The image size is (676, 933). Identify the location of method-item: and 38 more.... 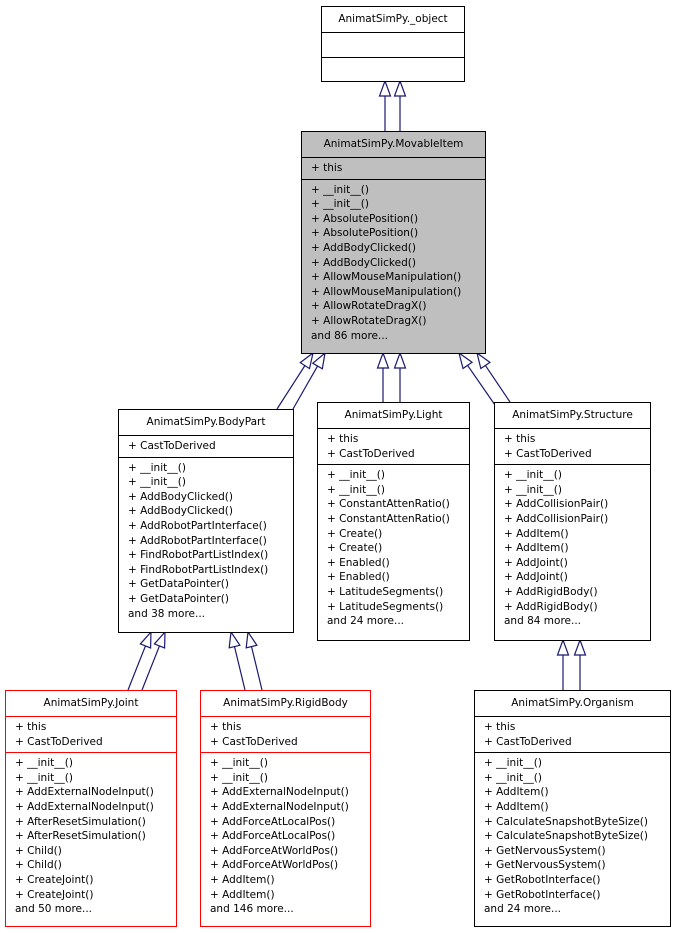
(210, 614).